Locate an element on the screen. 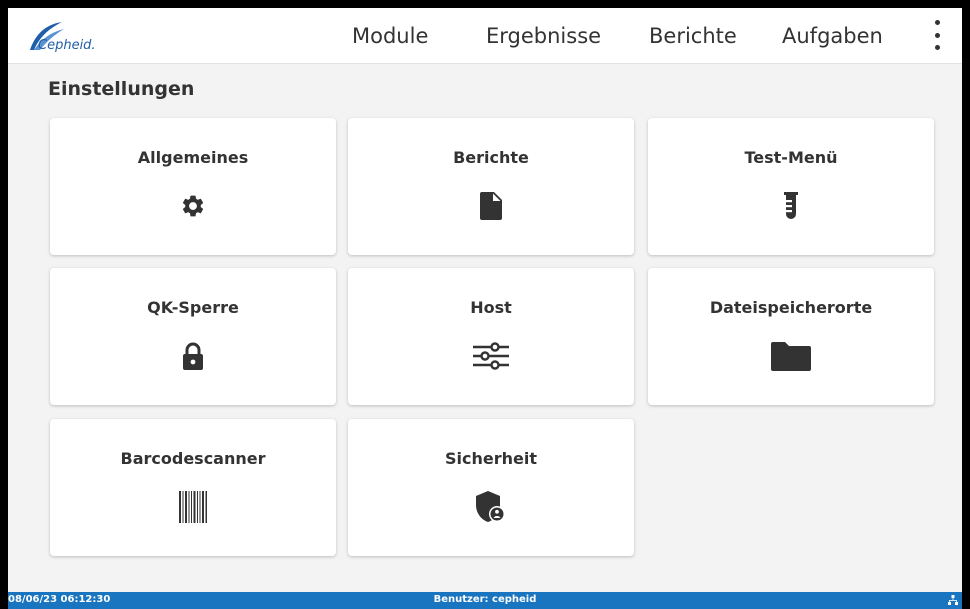  test-tube-icon is located at coordinates (791, 208).